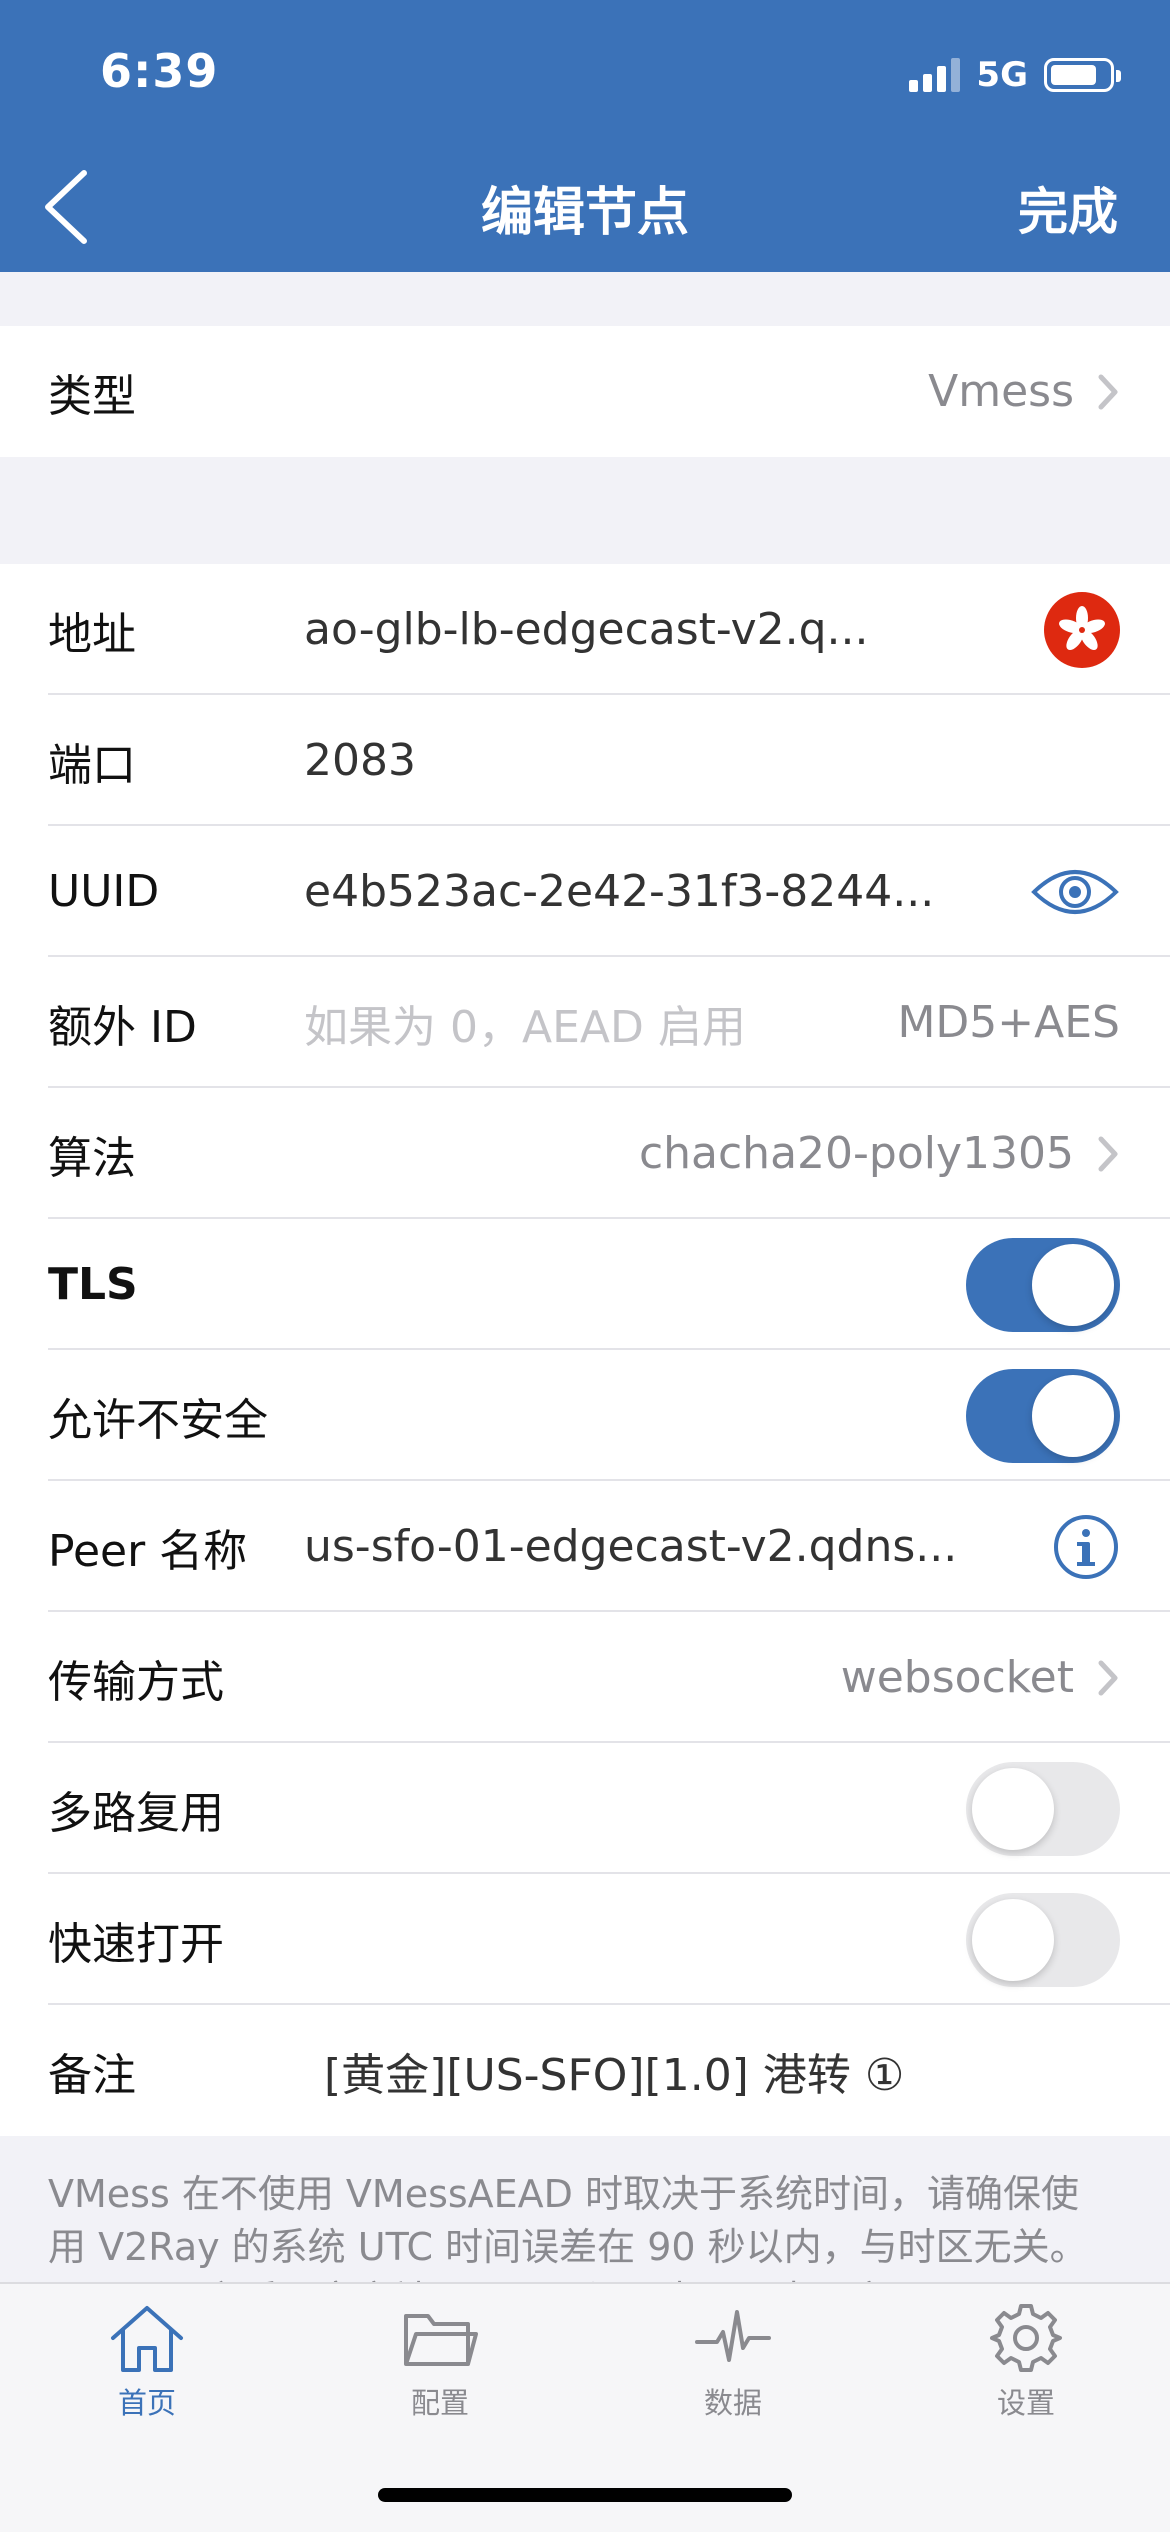  I want to click on transport-label: 传输方式, so click(136, 1682).